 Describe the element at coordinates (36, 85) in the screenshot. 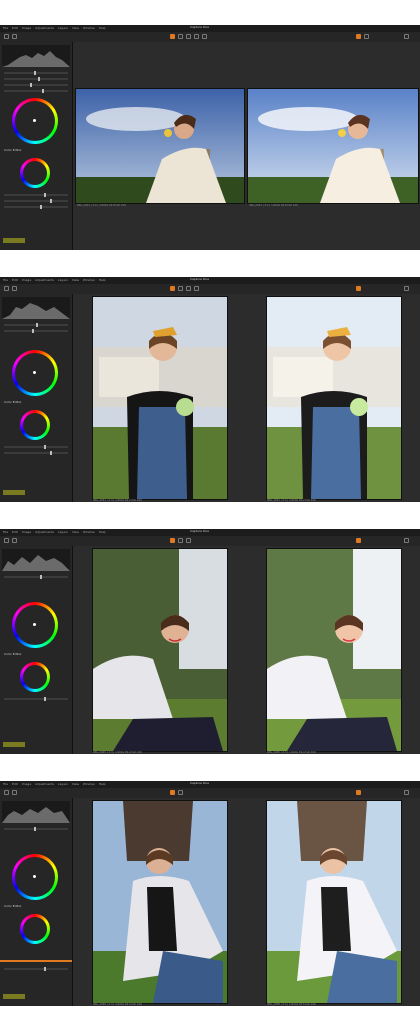

I see `brightness-slider` at that location.